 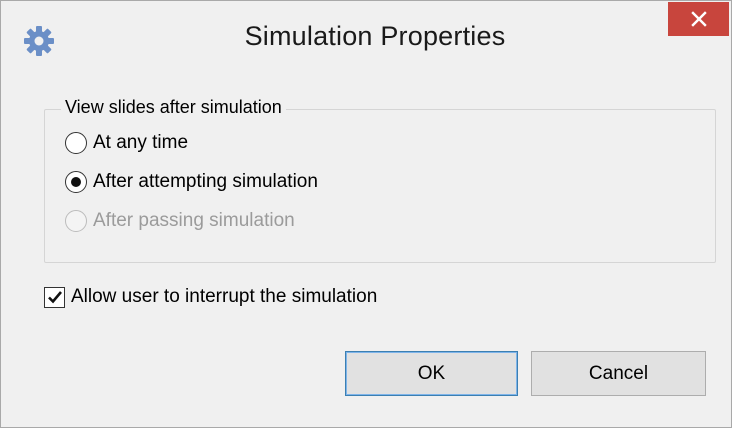 I want to click on radio-button-after-passing, so click(x=76, y=221).